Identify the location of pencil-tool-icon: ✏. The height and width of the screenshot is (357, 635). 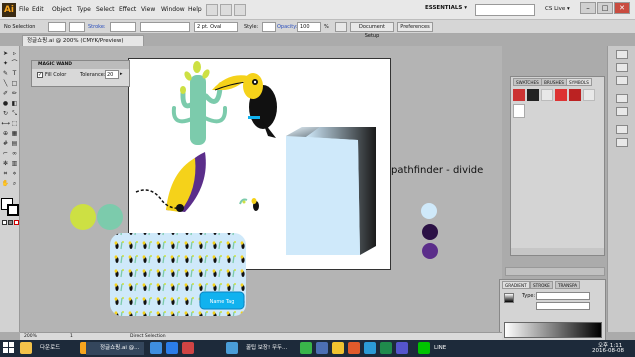
(14, 94).